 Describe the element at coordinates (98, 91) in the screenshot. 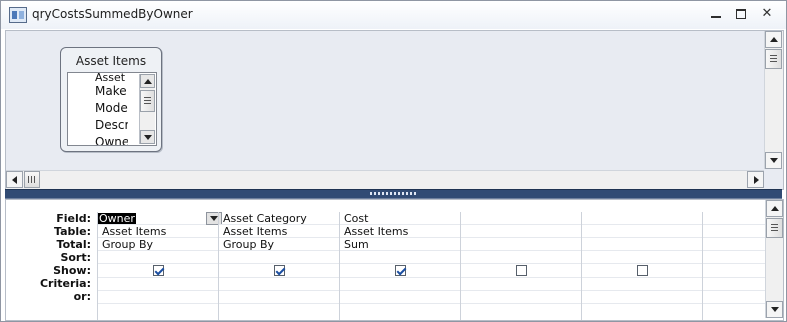

I see `field-item-make: Make` at that location.